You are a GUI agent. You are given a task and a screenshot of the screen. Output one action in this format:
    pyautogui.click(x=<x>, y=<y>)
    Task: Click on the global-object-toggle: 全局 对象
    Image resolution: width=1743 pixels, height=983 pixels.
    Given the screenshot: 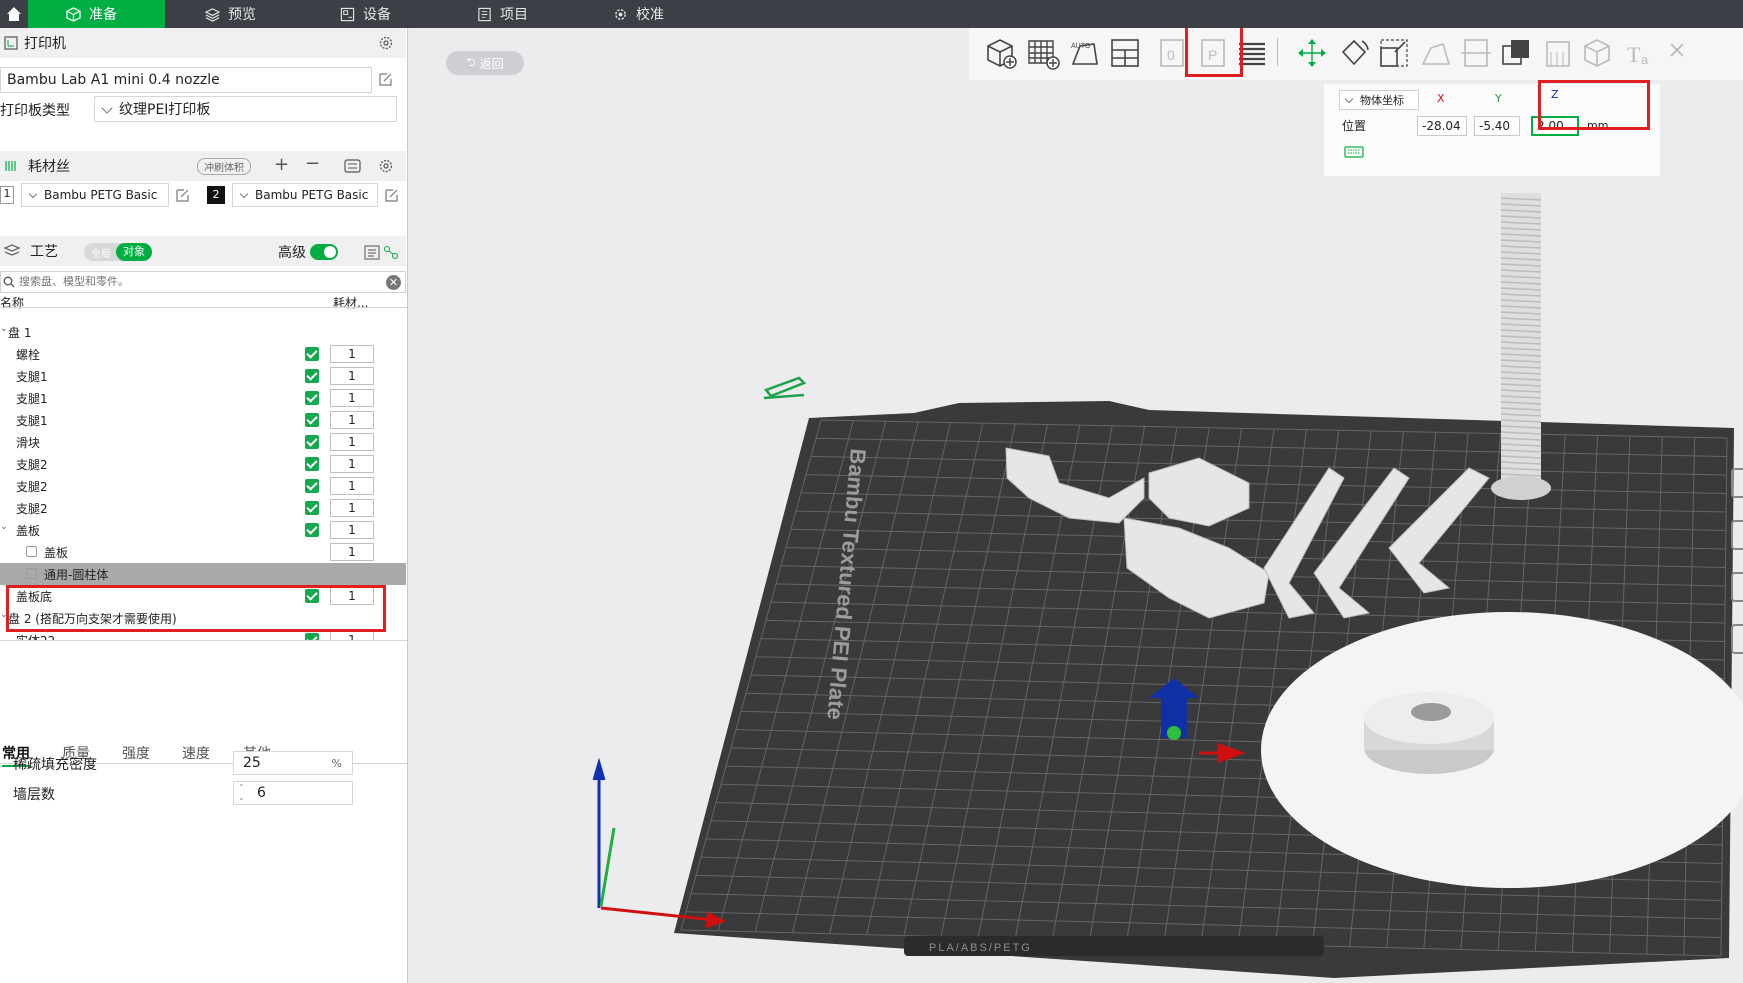 What is the action you would take?
    pyautogui.click(x=118, y=252)
    